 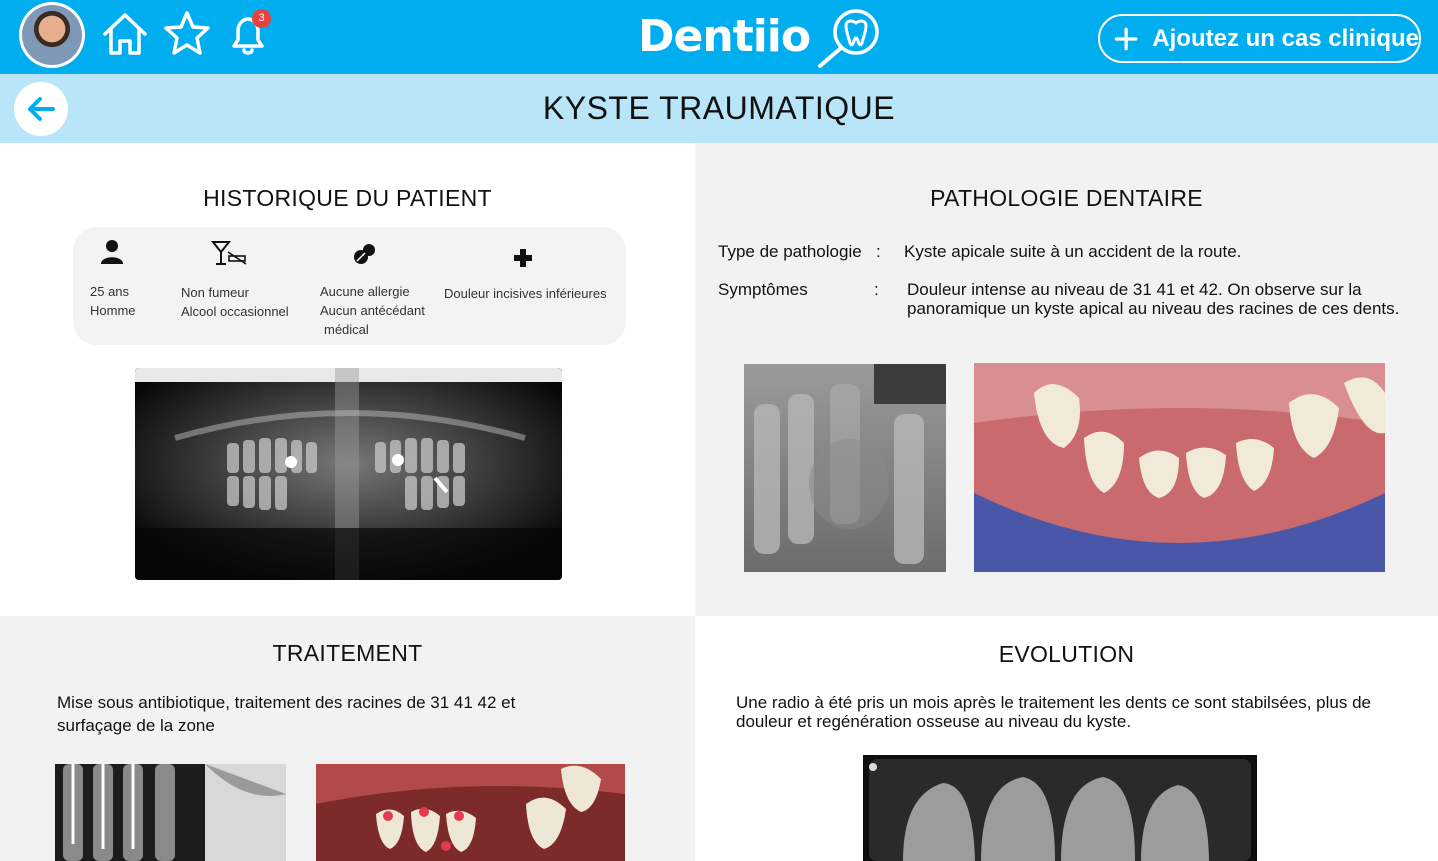 What do you see at coordinates (235, 311) in the screenshot?
I see `history-line: Alcool occasionnel` at bounding box center [235, 311].